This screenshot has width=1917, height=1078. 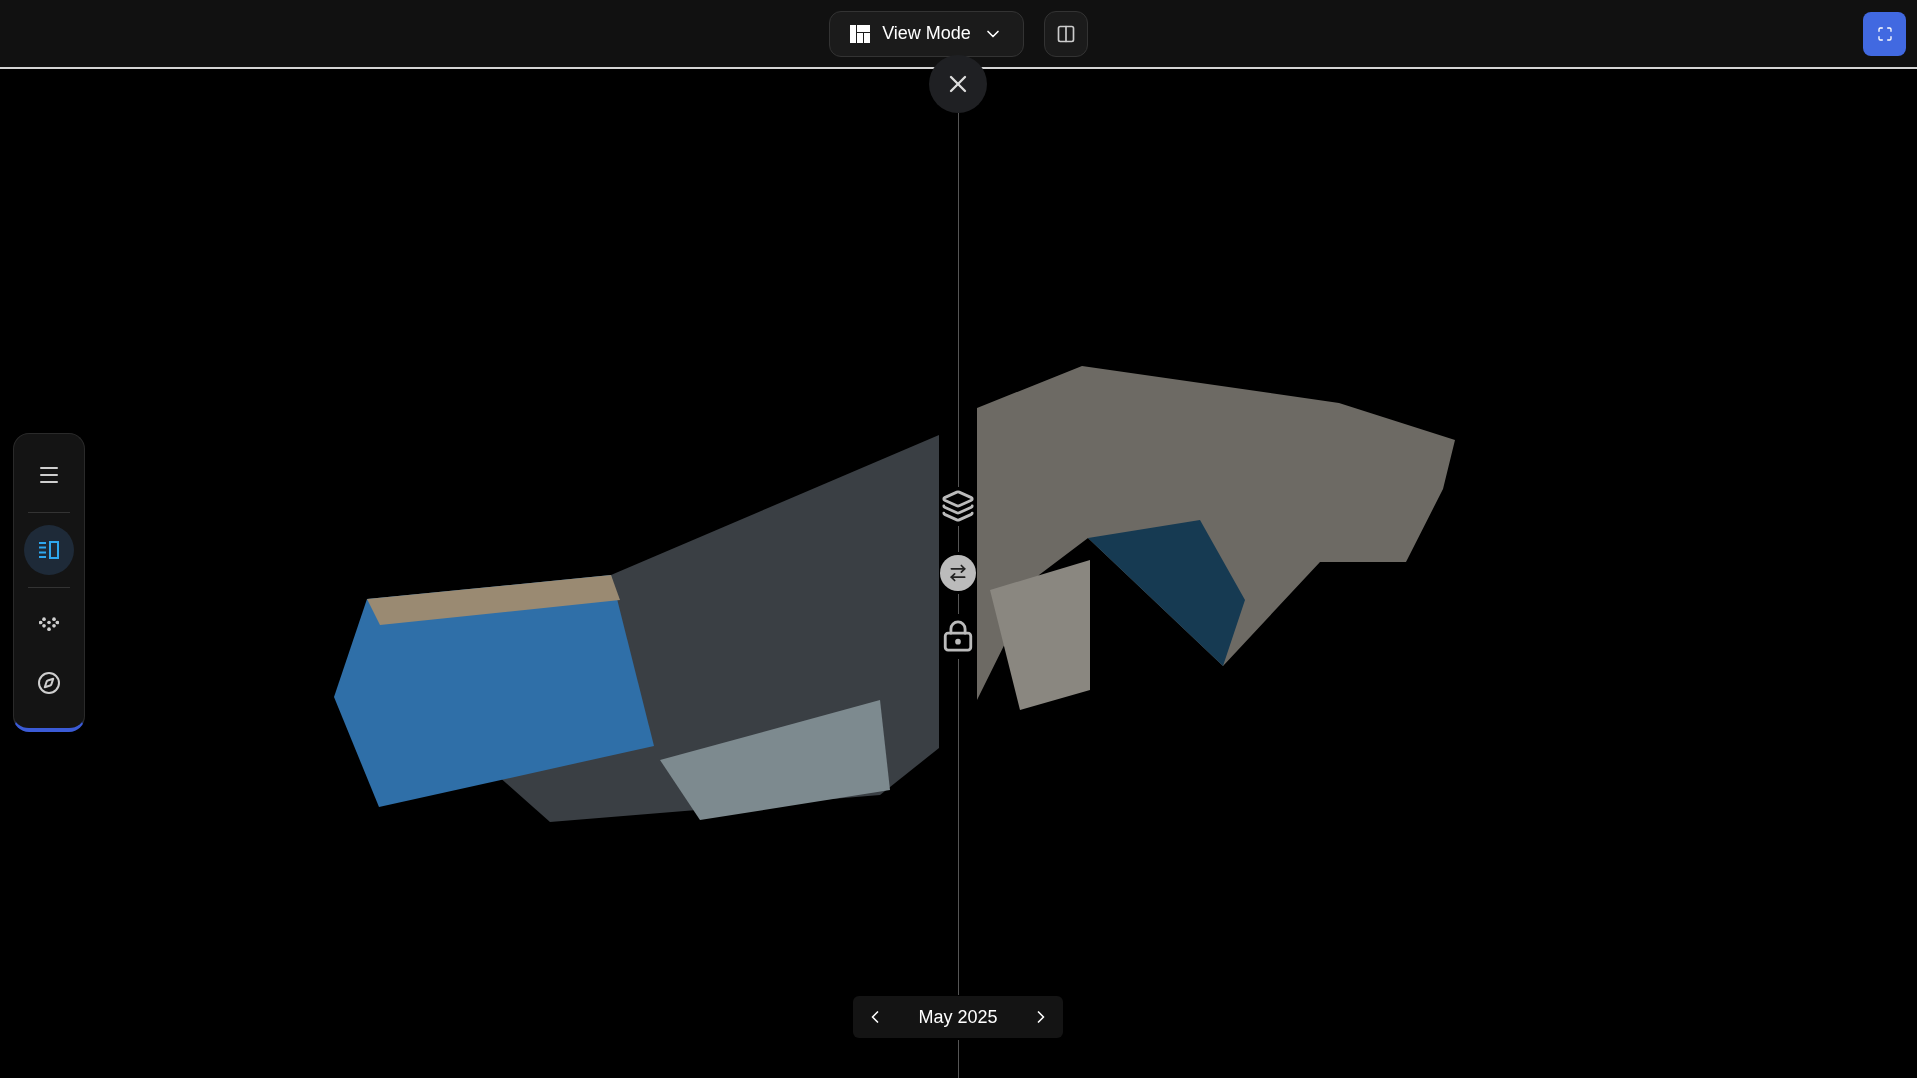 I want to click on layout-icon, so click(x=860, y=33).